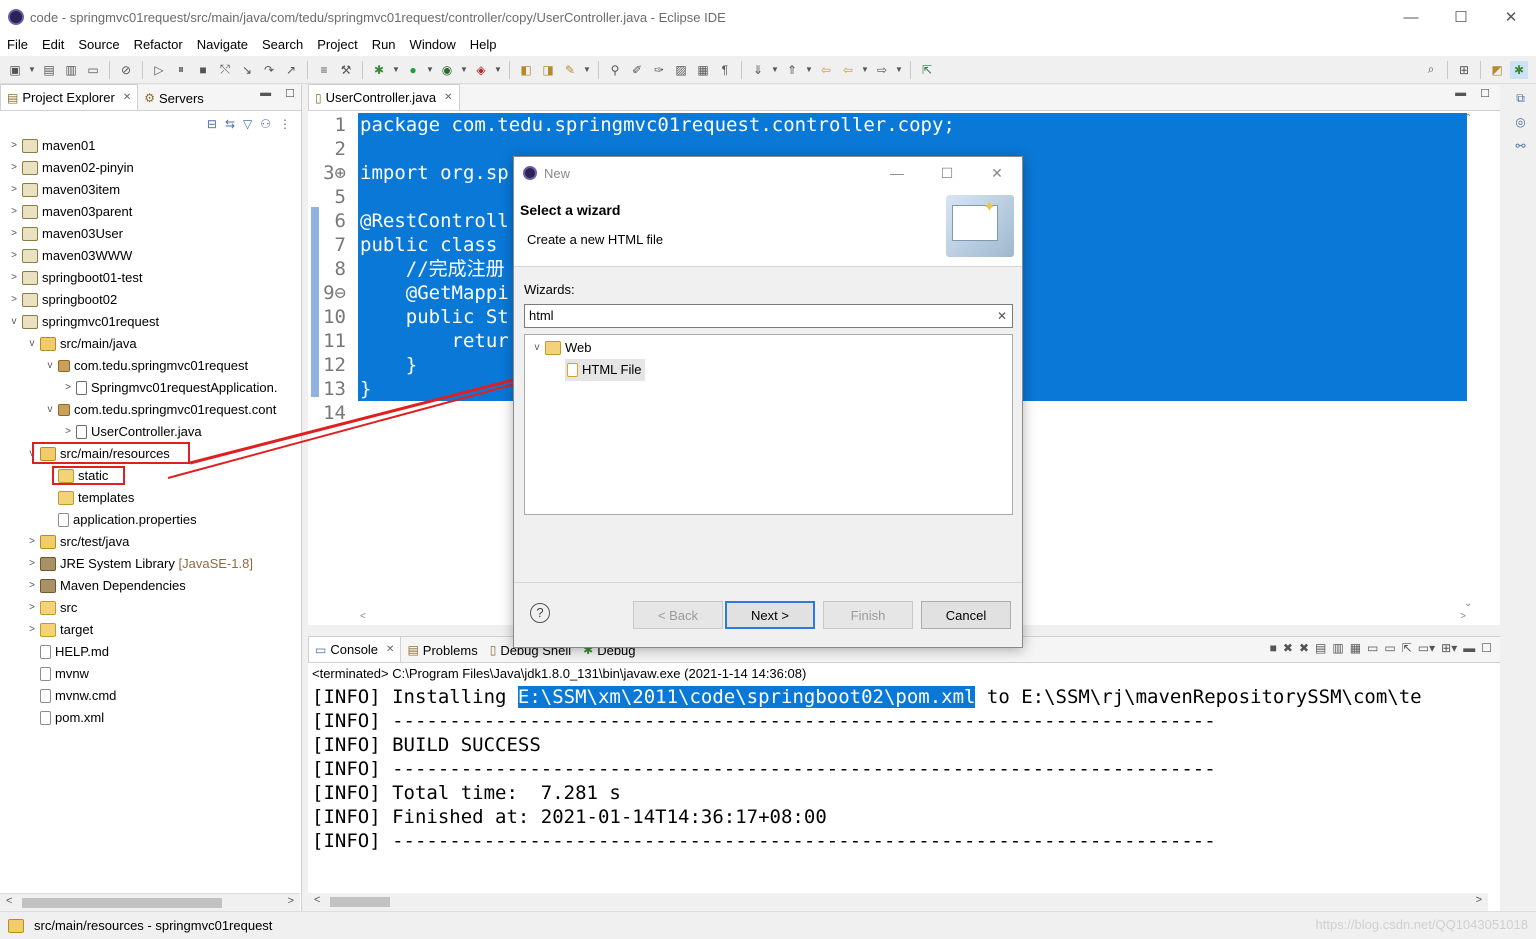 The width and height of the screenshot is (1536, 939). I want to click on clean-icon: ⚒, so click(346, 70).